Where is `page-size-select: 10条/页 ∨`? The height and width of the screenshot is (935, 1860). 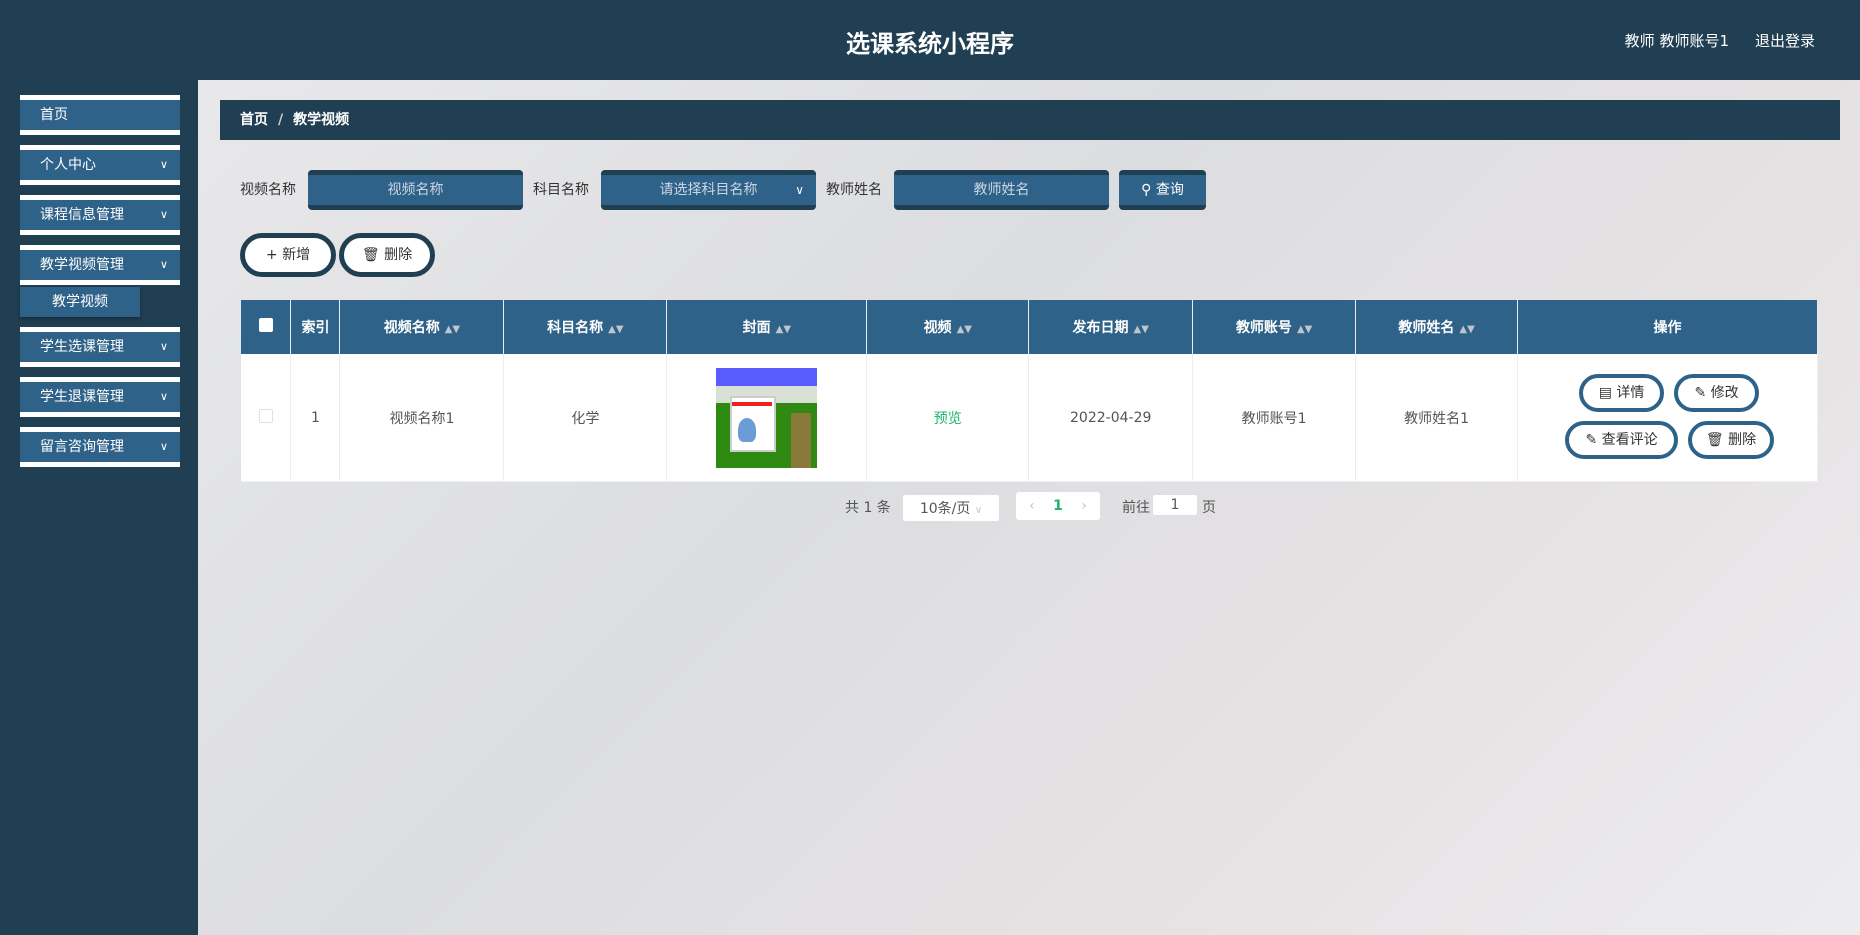 page-size-select: 10条/页 ∨ is located at coordinates (951, 508).